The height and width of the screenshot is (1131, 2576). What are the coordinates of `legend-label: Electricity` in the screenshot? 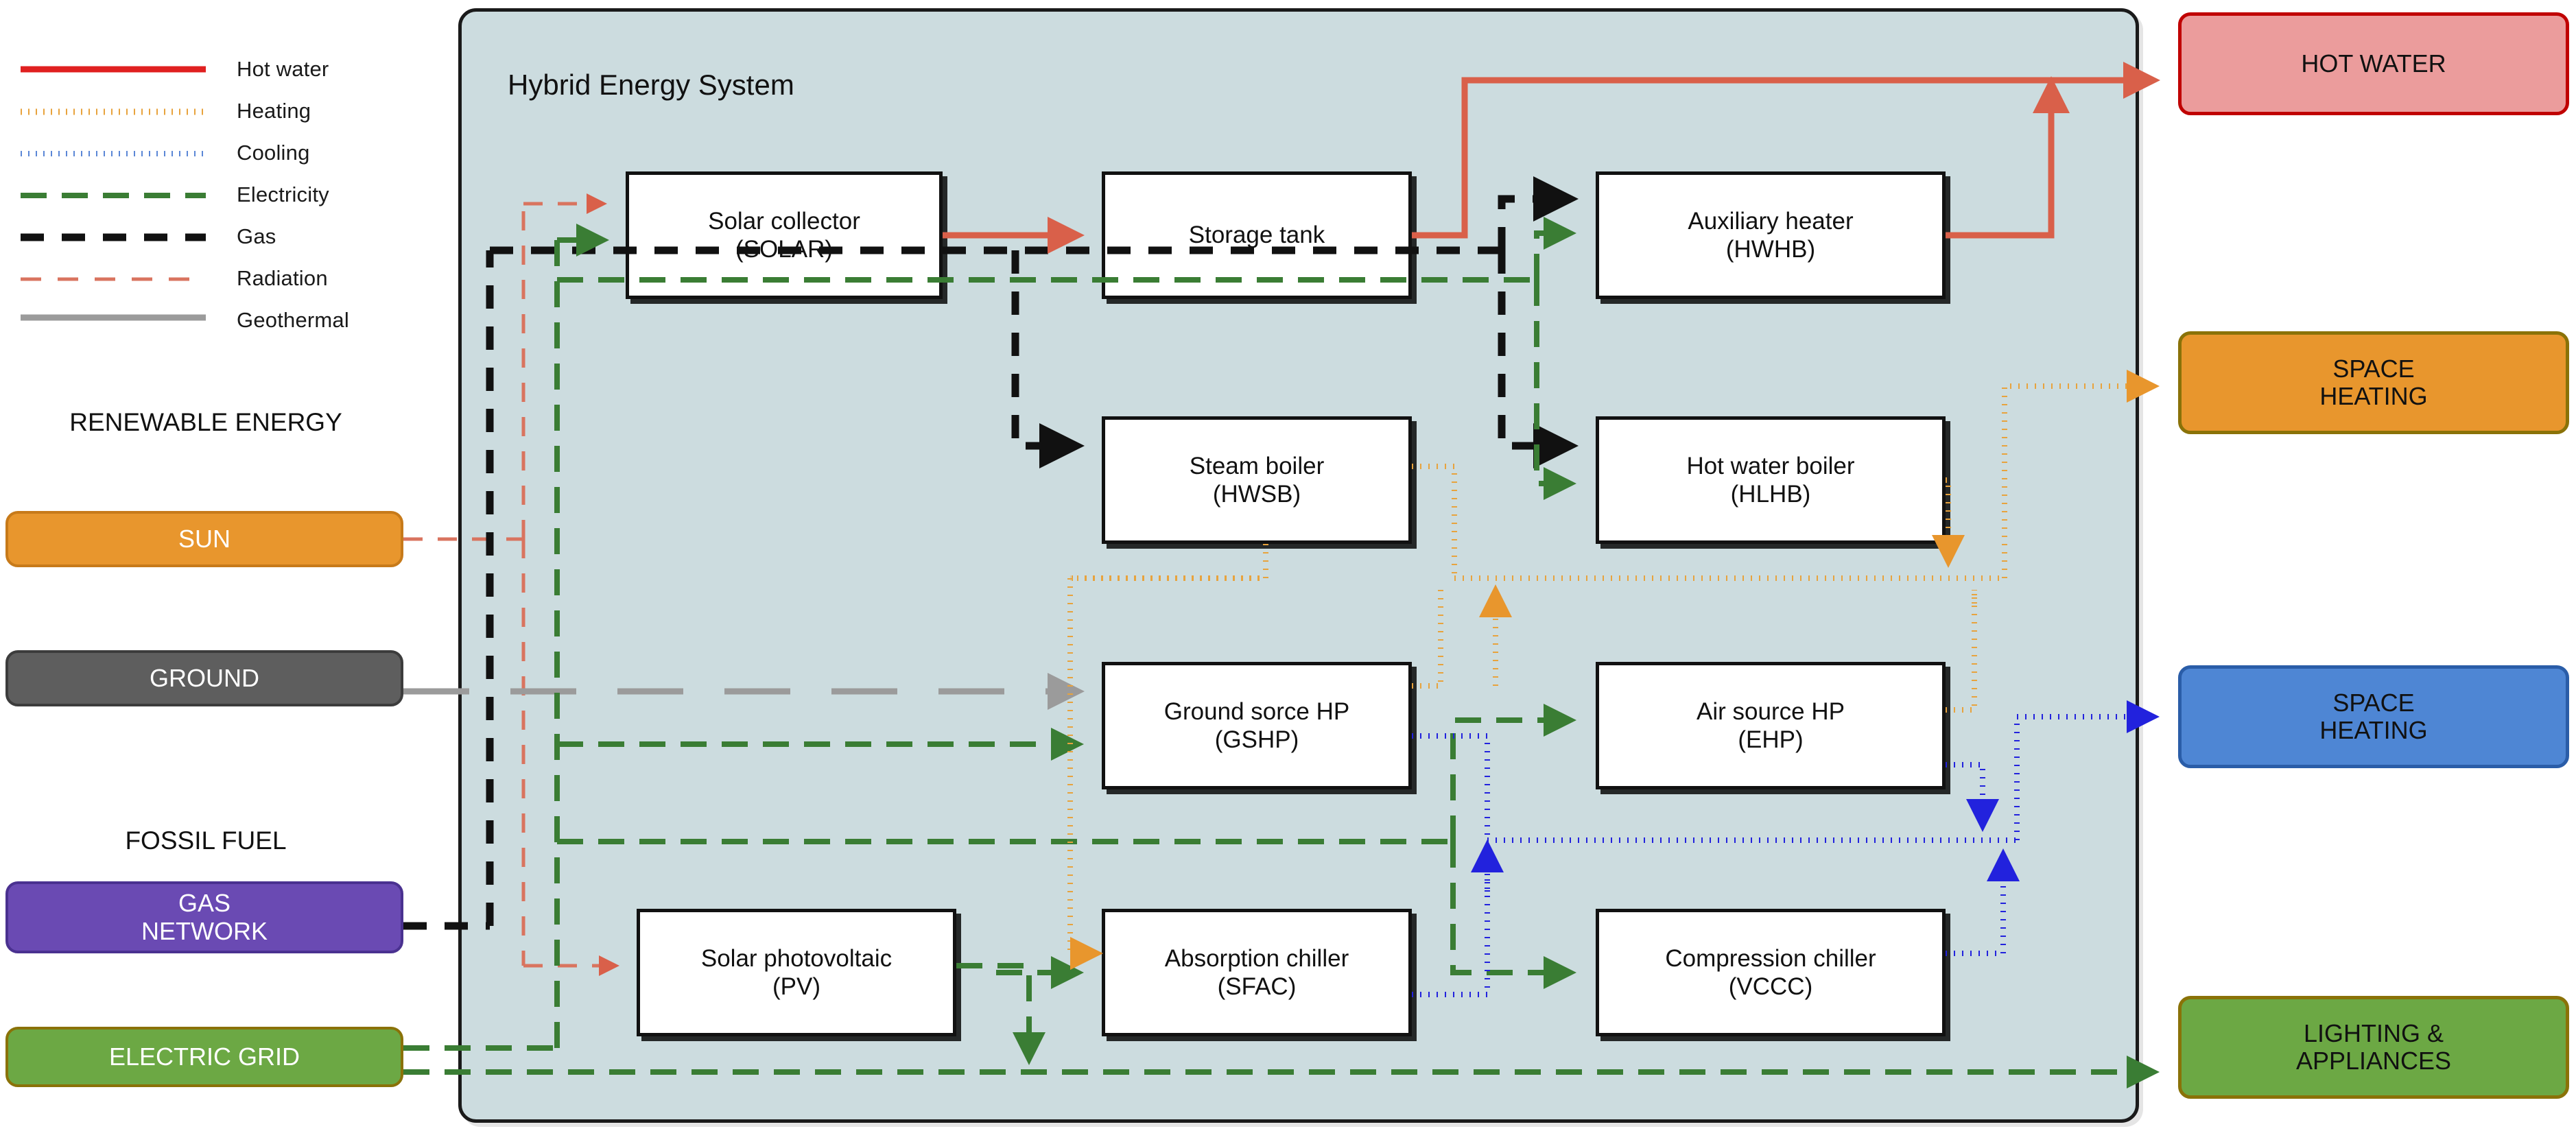 It's located at (283, 194).